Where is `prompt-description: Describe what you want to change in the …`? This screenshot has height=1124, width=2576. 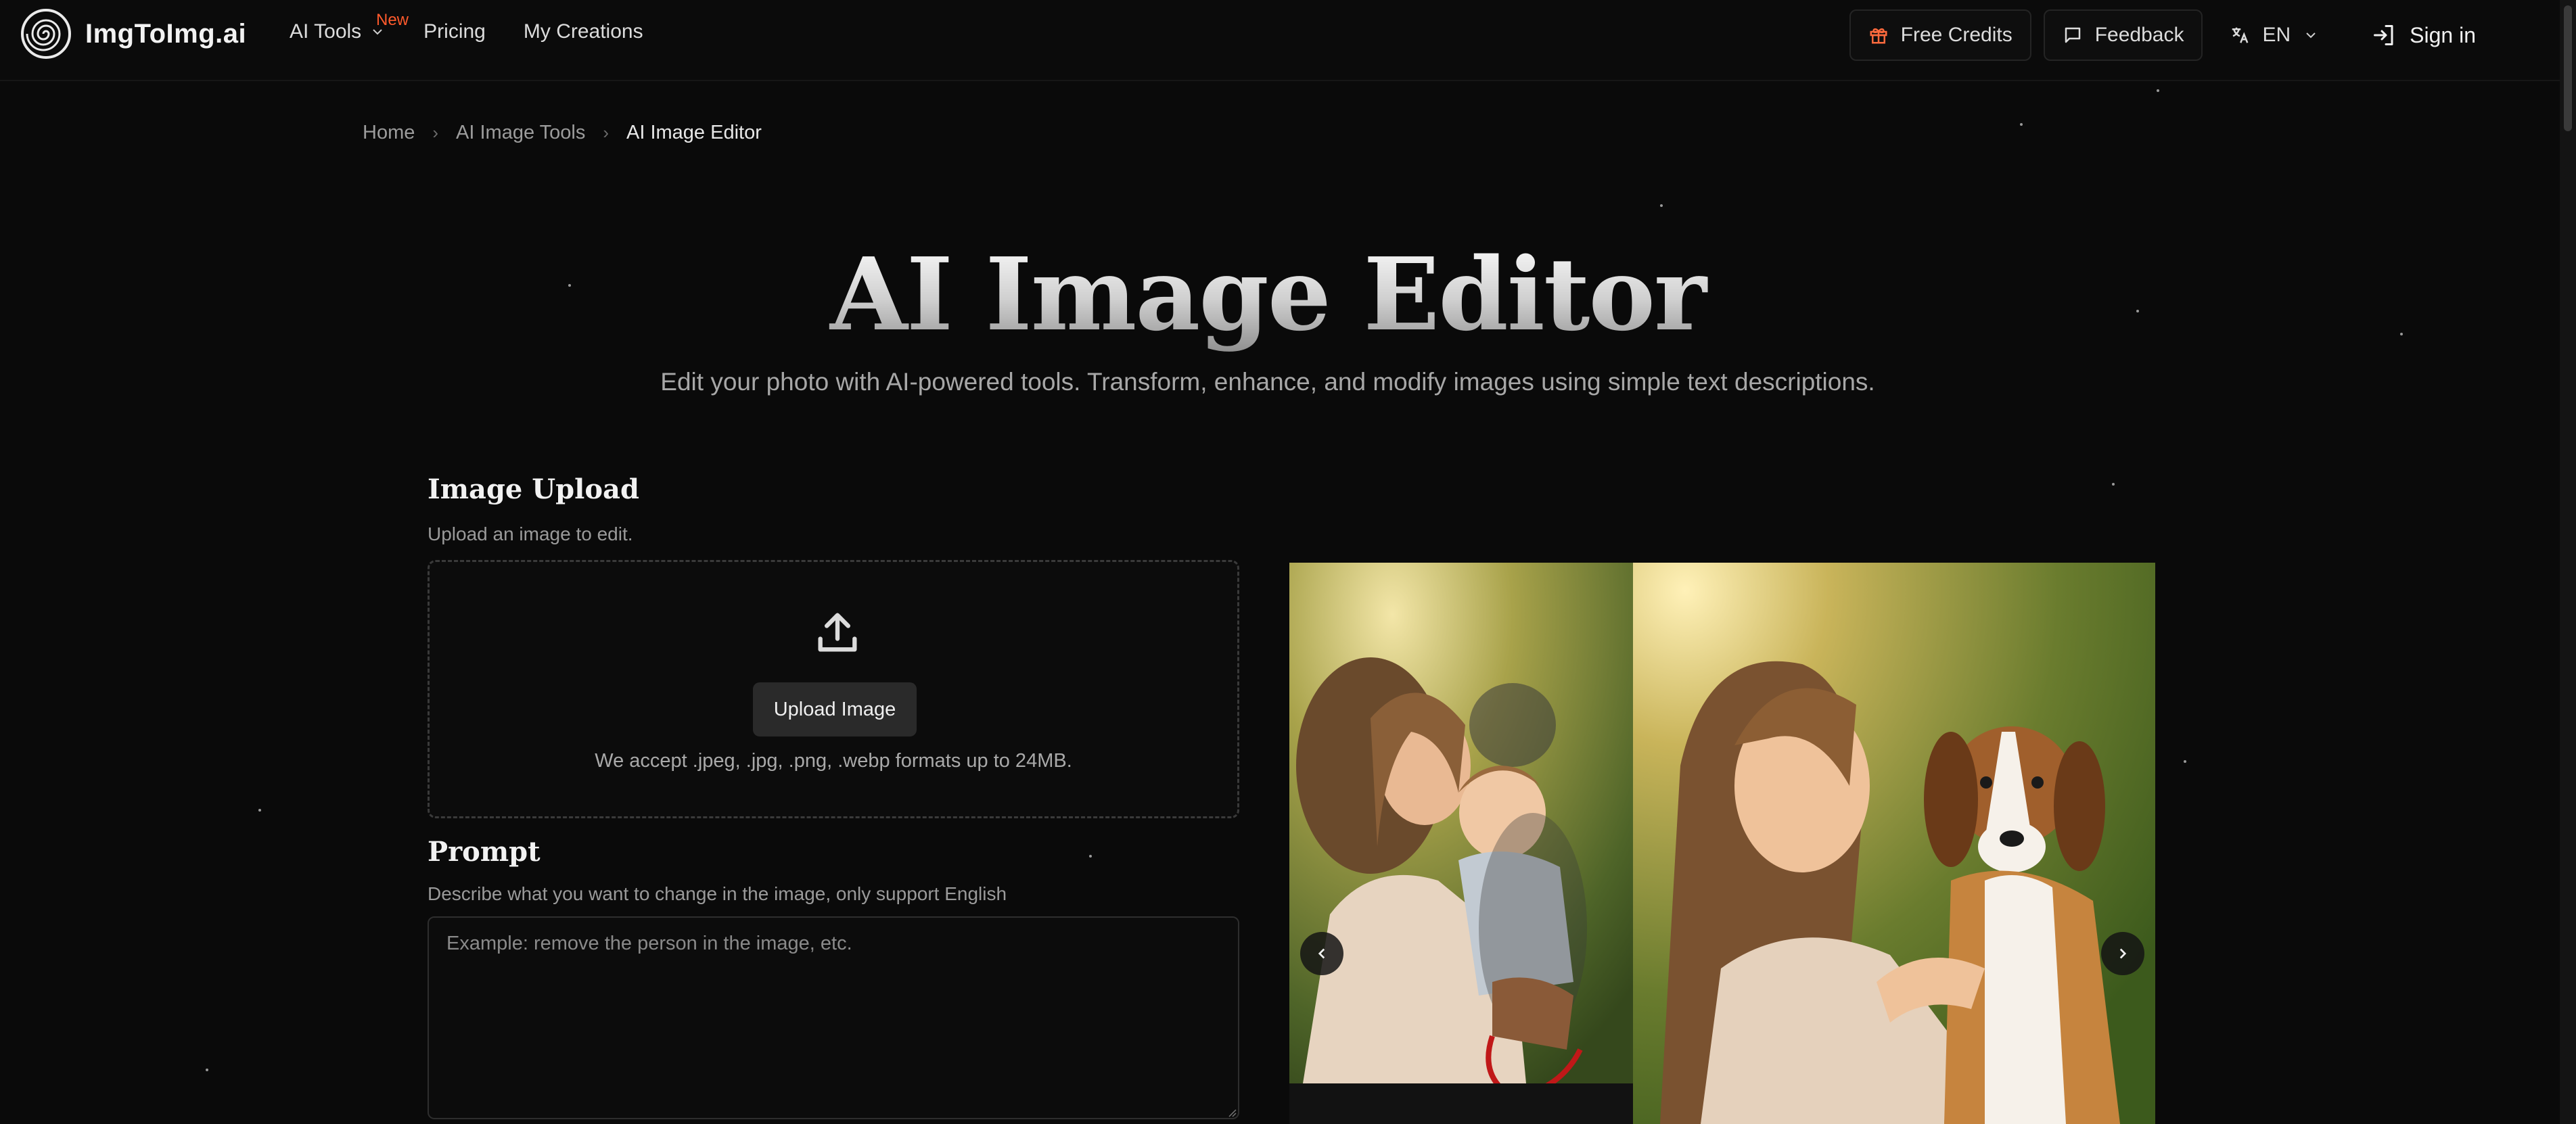 prompt-description: Describe what you want to change in the … is located at coordinates (717, 893).